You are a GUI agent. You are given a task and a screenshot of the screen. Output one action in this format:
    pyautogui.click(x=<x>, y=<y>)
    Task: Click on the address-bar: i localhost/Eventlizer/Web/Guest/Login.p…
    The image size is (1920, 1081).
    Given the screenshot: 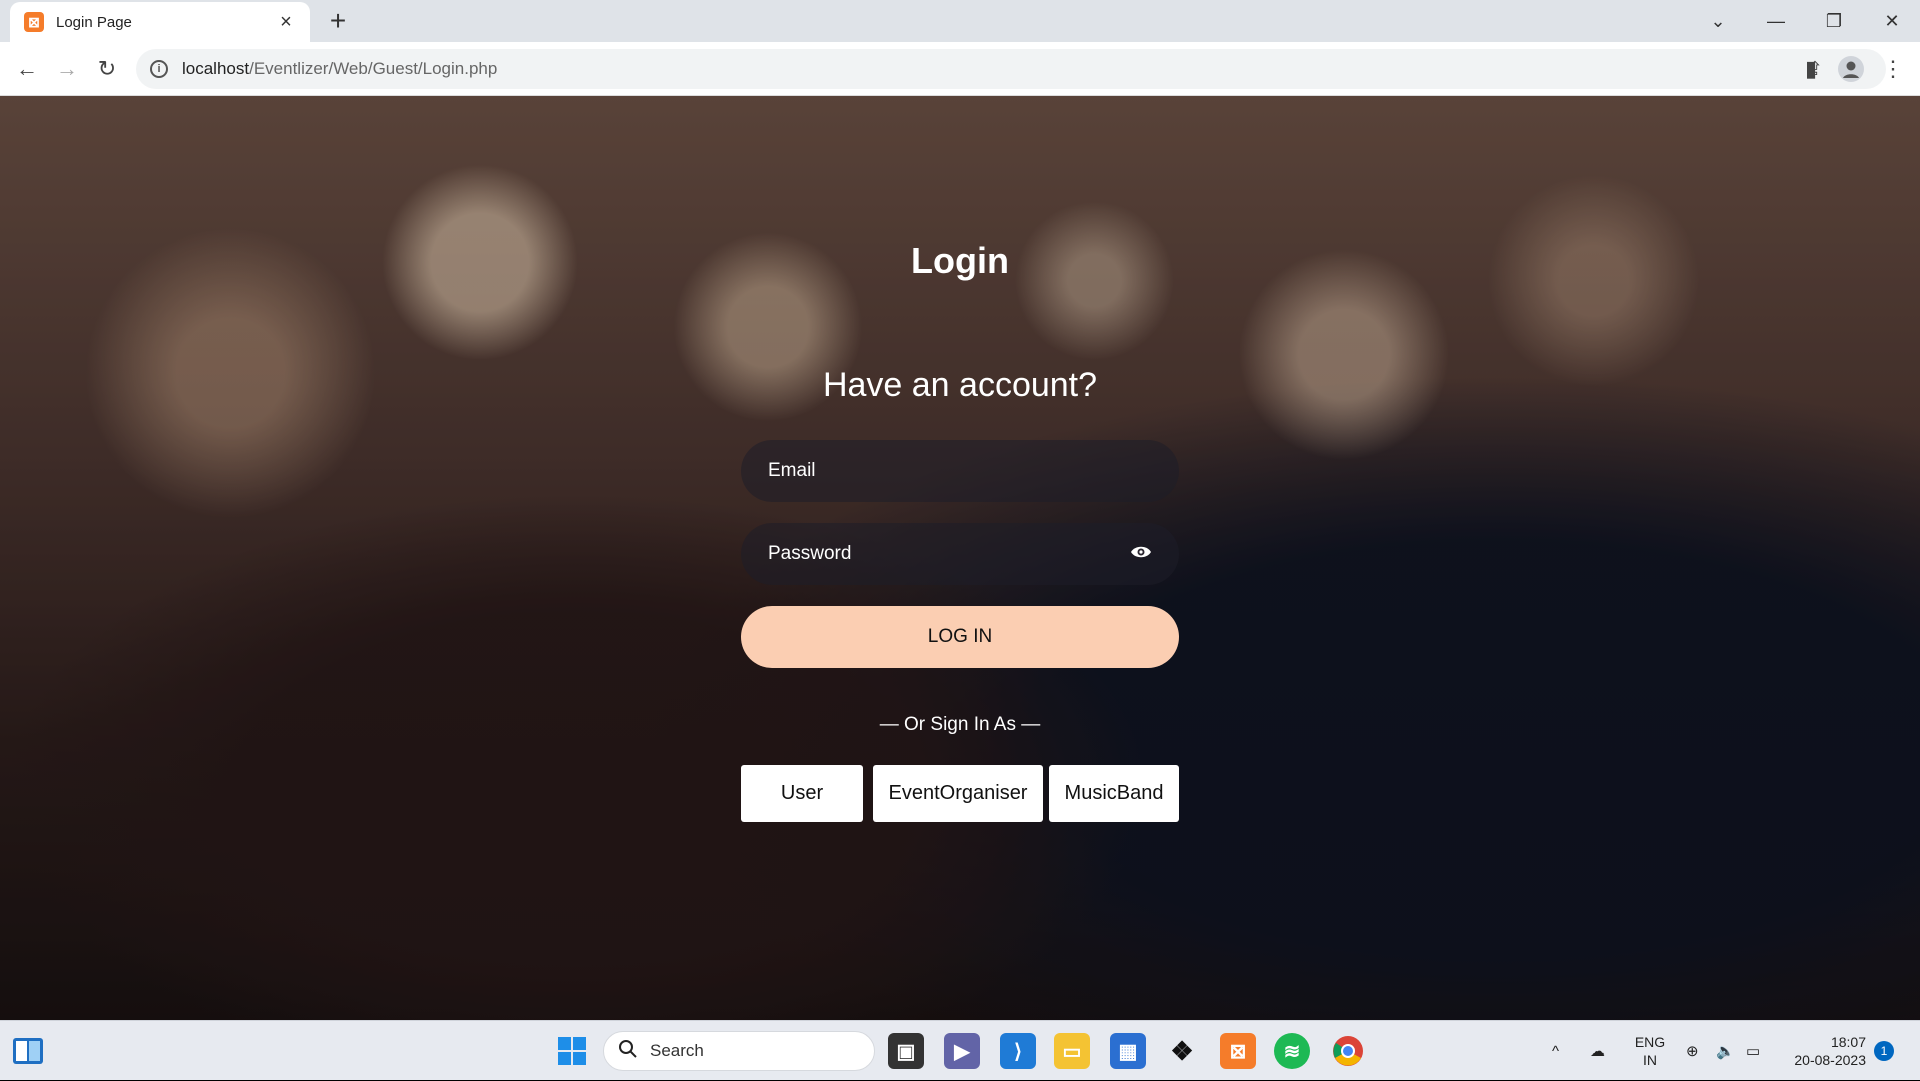 What is the action you would take?
    pyautogui.click(x=1011, y=69)
    